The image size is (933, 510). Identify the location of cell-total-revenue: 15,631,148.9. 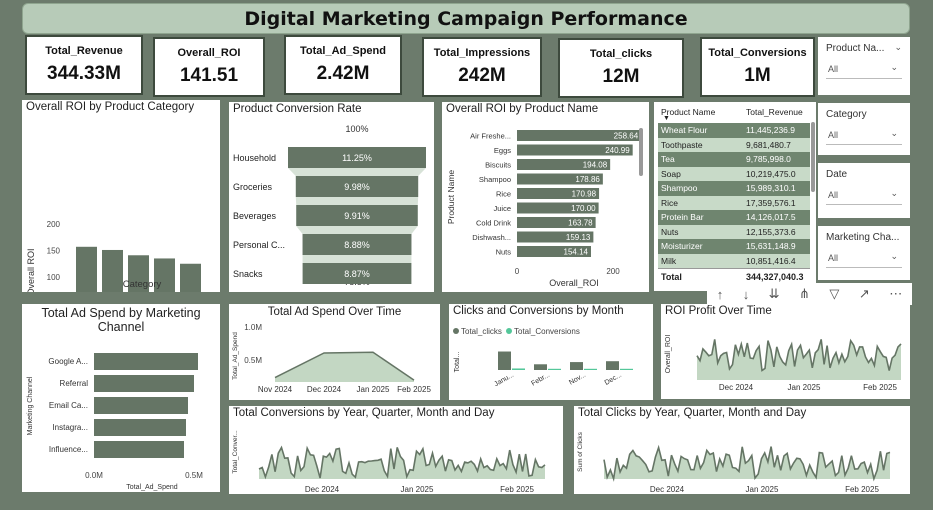
(771, 246).